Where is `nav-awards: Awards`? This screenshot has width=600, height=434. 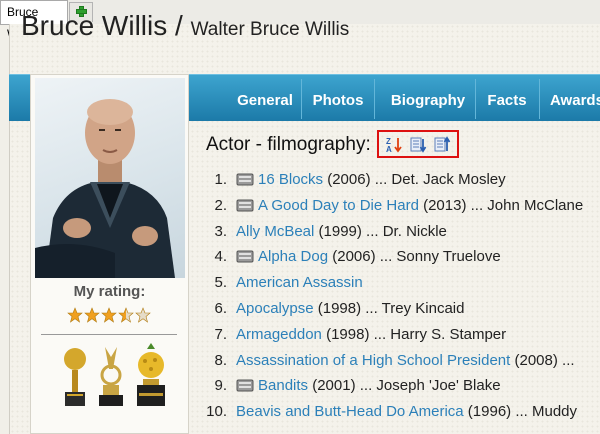 nav-awards: Awards is located at coordinates (570, 98).